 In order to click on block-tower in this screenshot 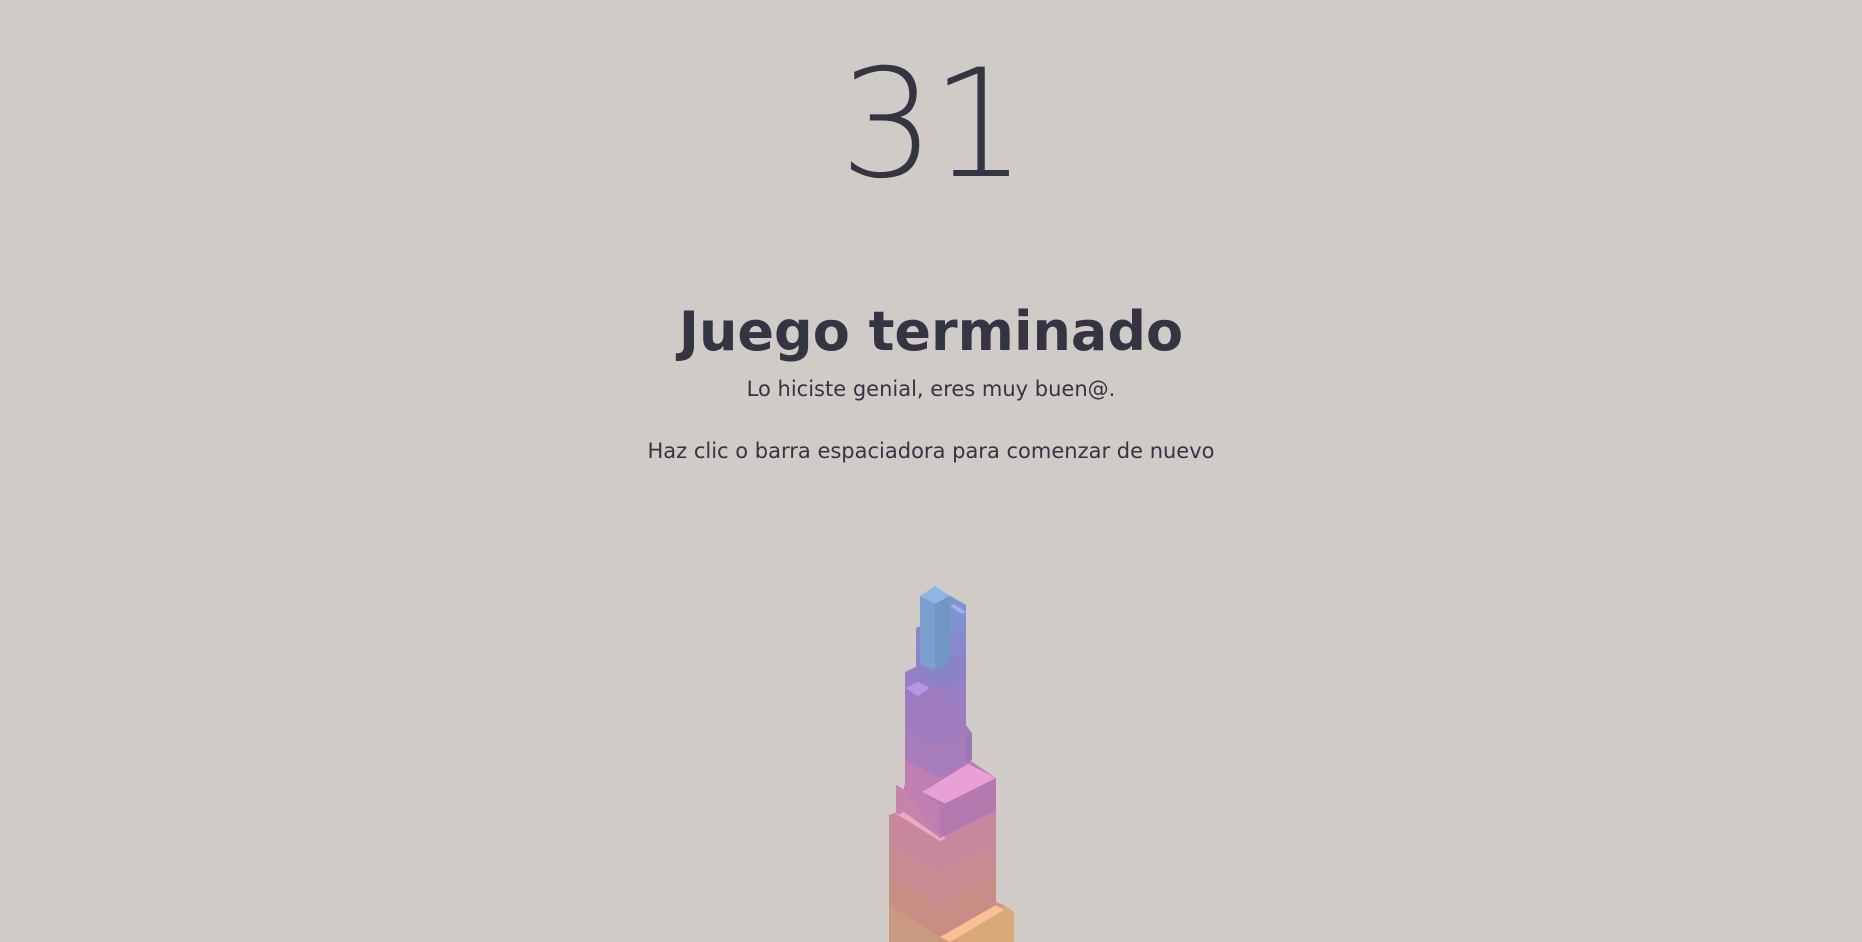, I will do `click(951, 764)`.